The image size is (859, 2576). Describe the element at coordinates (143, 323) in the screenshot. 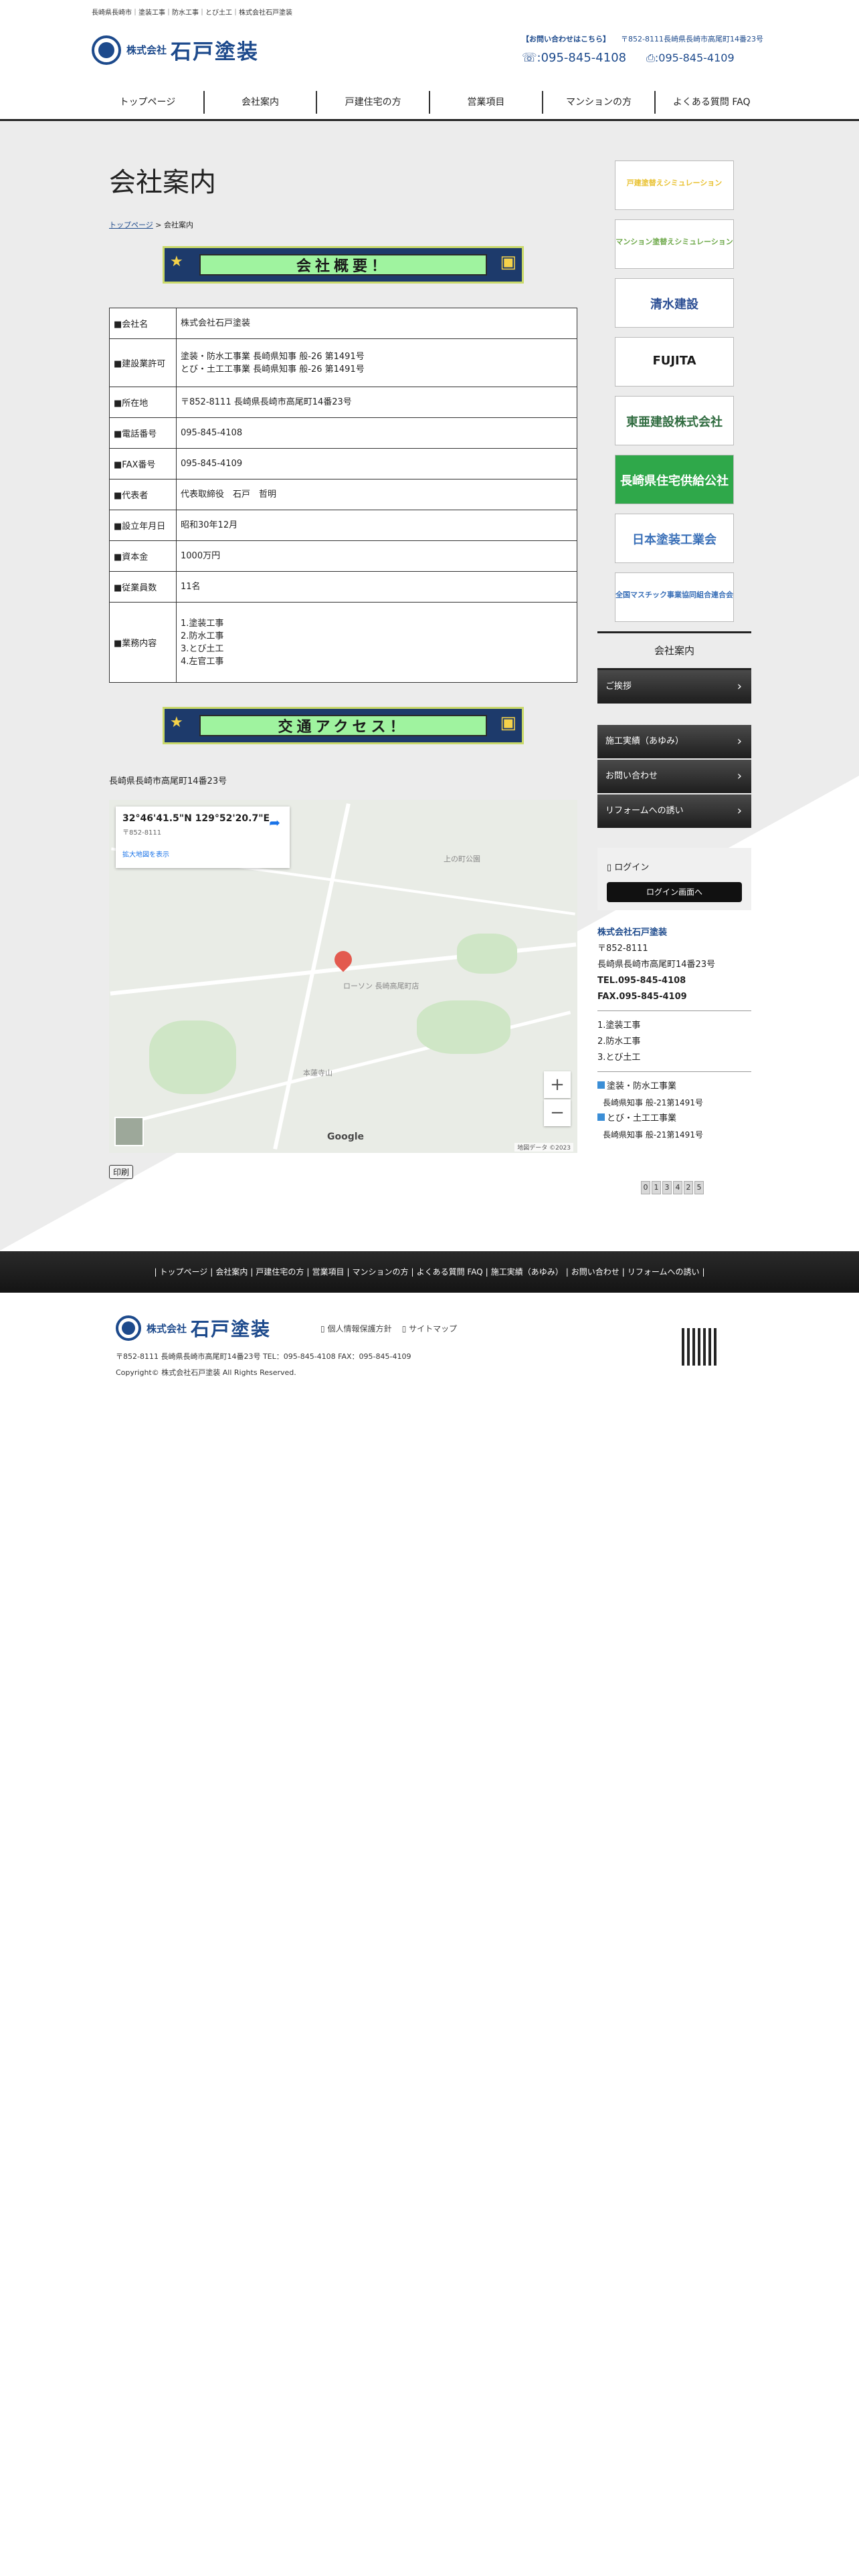

I see `table-key: ■会社名` at that location.